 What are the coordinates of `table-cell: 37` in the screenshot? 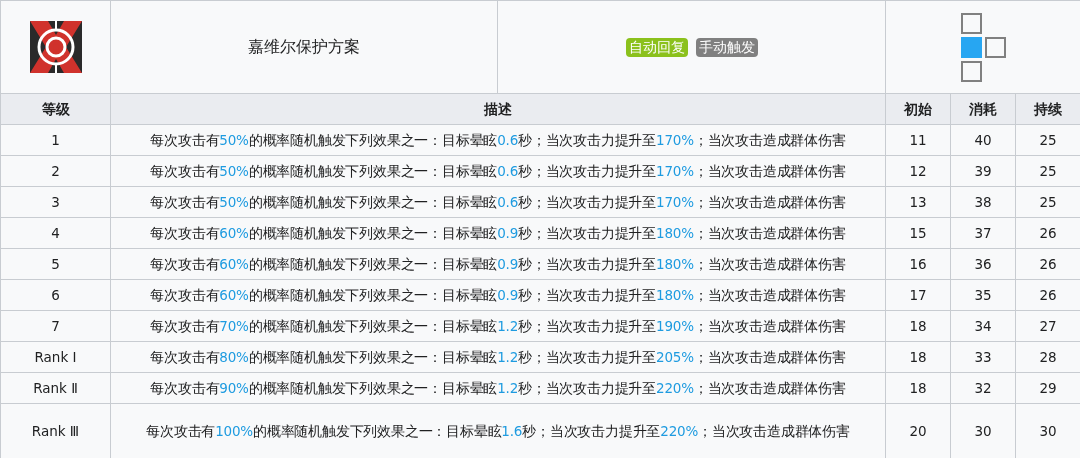 It's located at (983, 233).